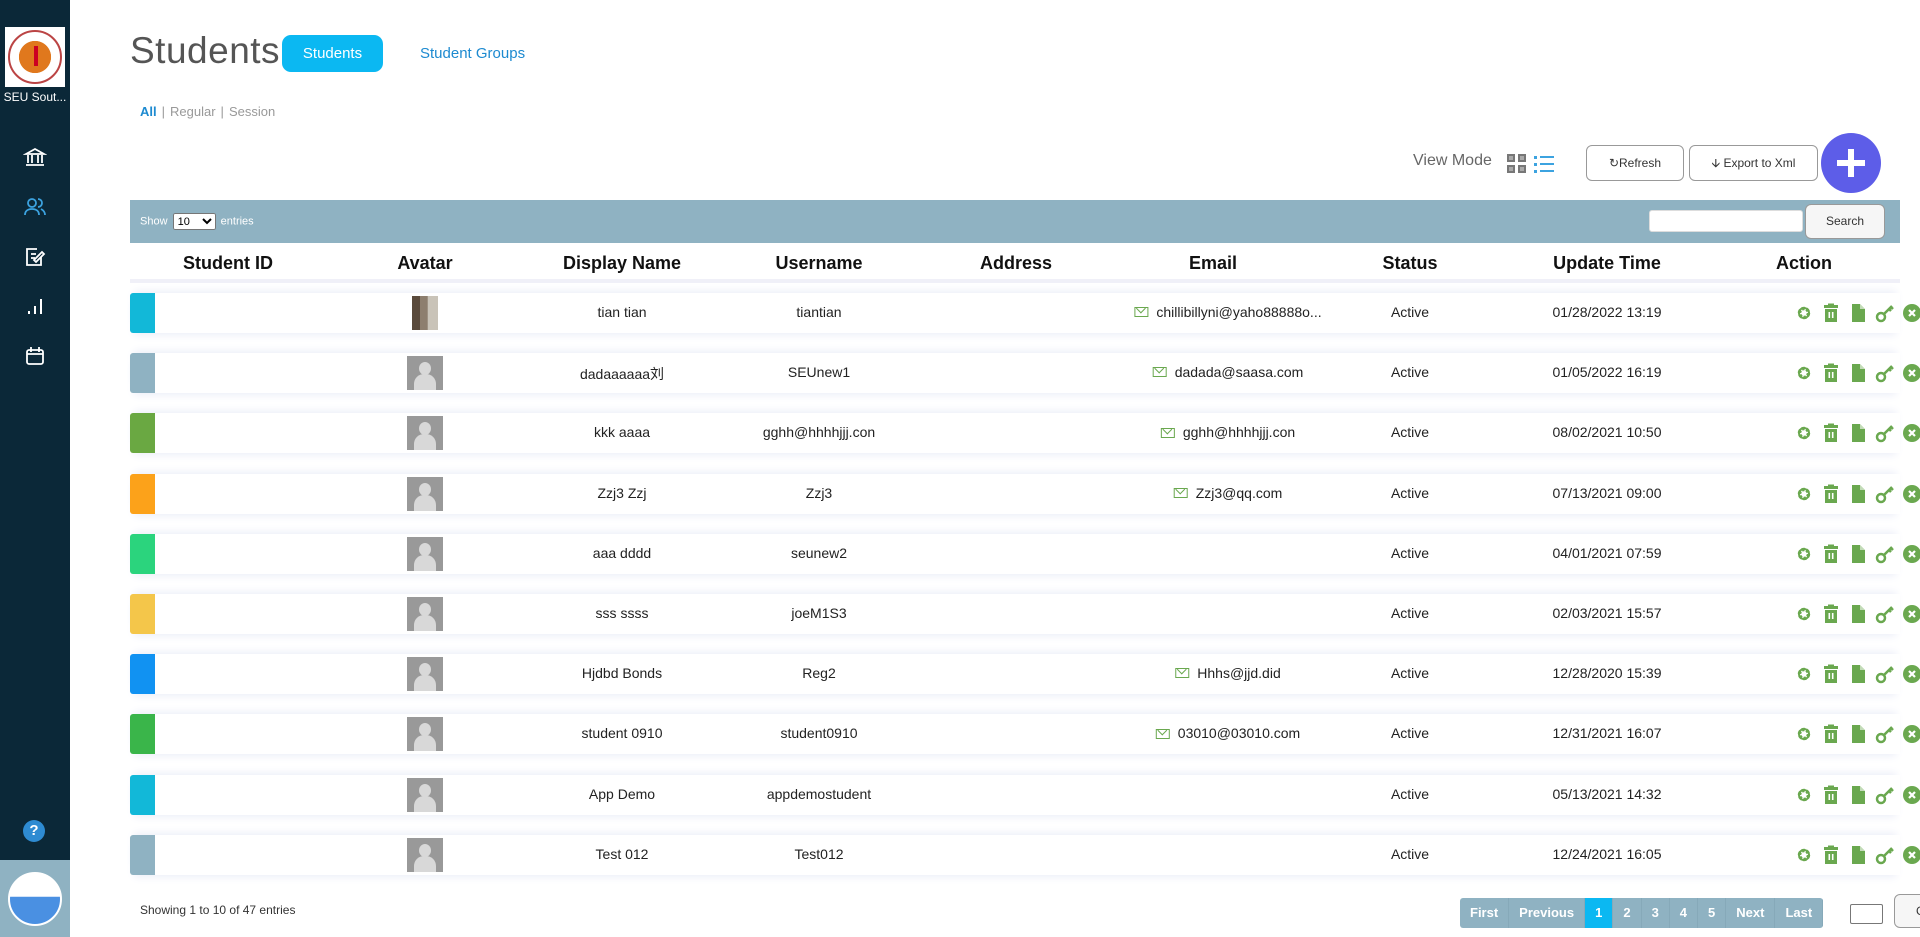  What do you see at coordinates (1599, 913) in the screenshot?
I see `page-1-button: 1` at bounding box center [1599, 913].